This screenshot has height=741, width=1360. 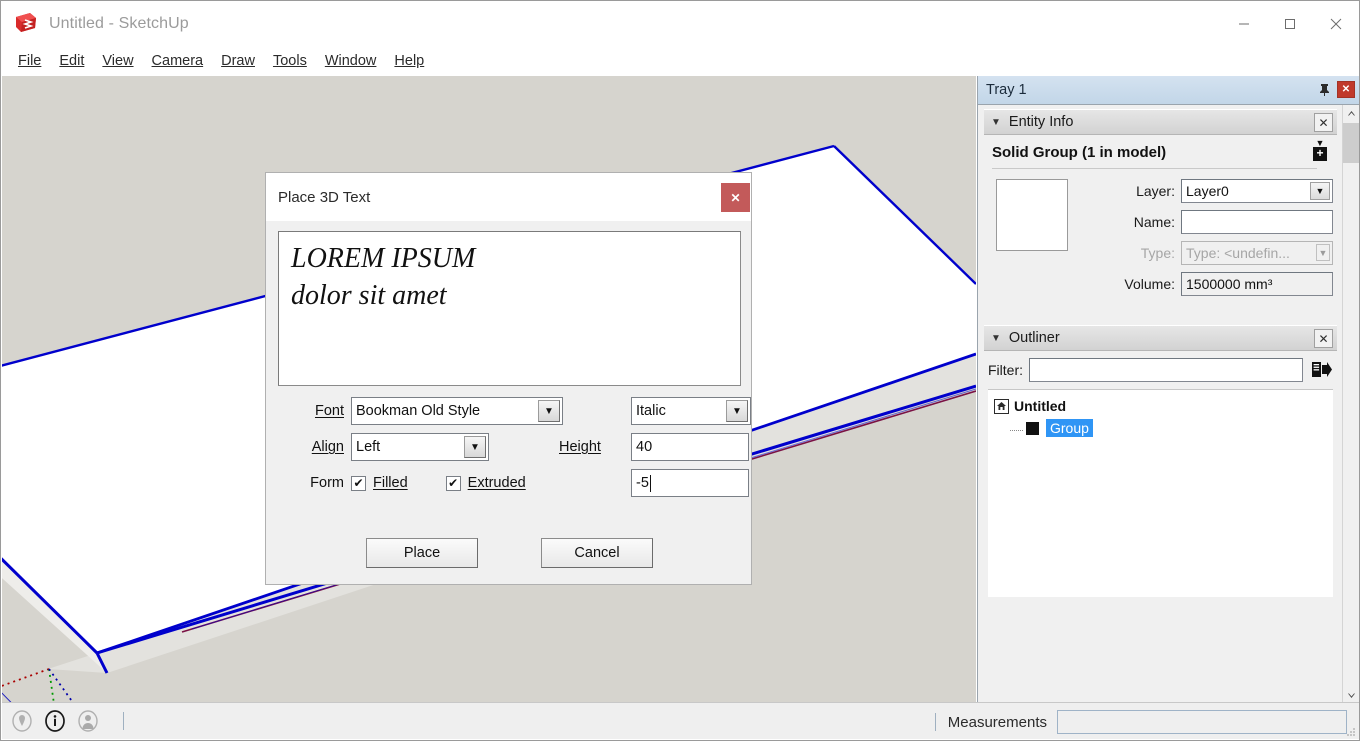 I want to click on menu-view: View, so click(x=117, y=61).